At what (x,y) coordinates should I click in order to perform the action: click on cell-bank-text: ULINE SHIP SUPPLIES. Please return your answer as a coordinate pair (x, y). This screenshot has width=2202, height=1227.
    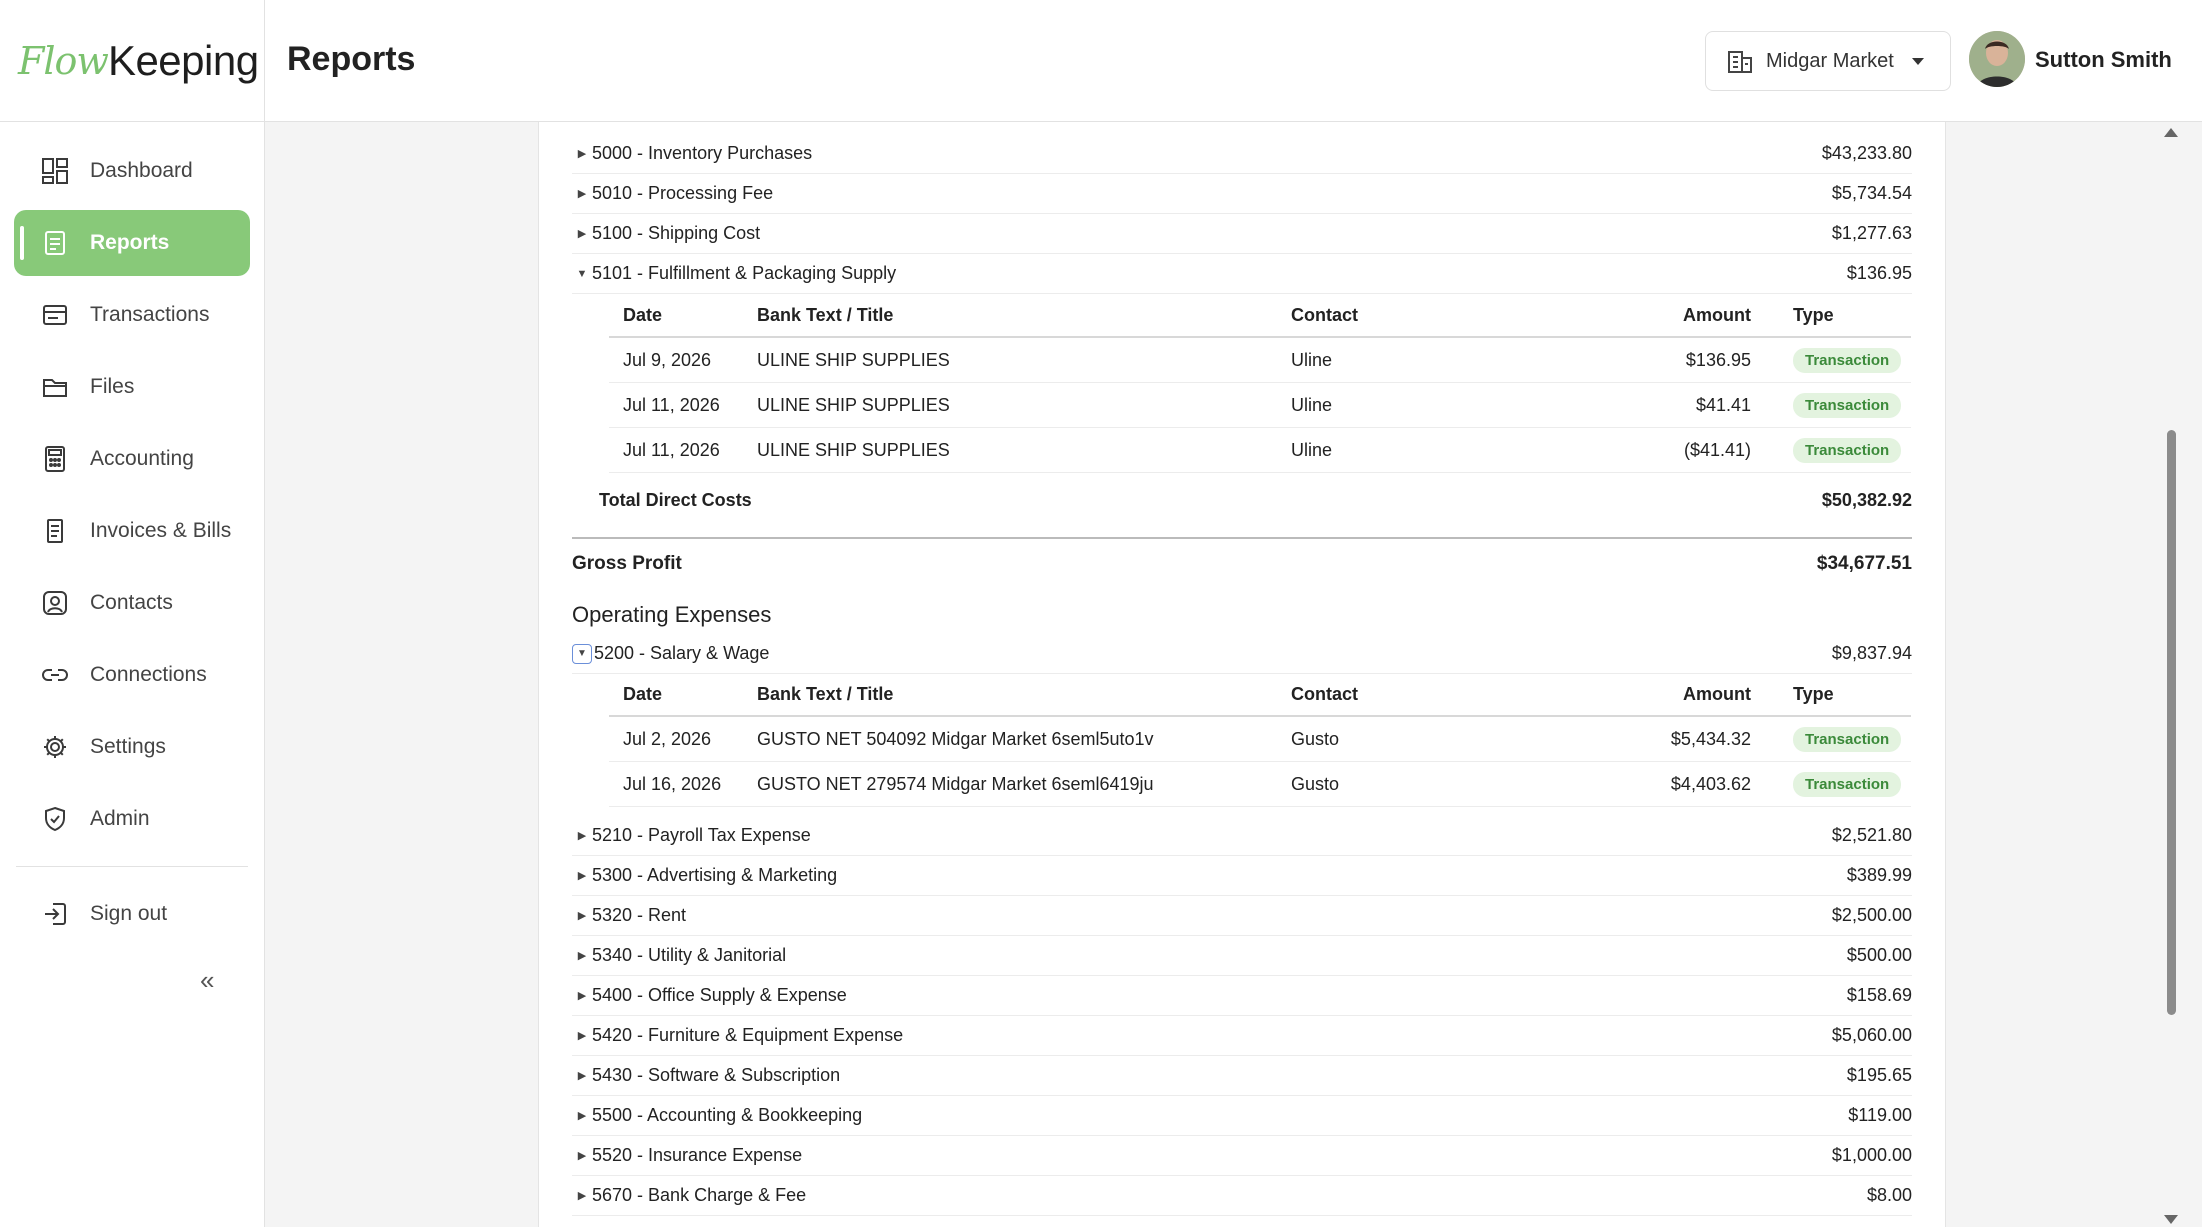
    Looking at the image, I should click on (853, 359).